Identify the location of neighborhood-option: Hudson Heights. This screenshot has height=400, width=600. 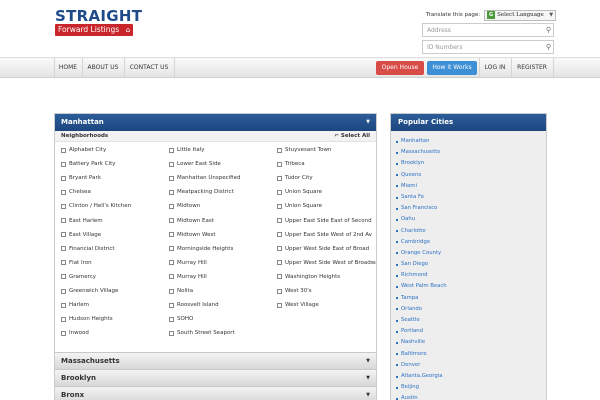
(87, 319).